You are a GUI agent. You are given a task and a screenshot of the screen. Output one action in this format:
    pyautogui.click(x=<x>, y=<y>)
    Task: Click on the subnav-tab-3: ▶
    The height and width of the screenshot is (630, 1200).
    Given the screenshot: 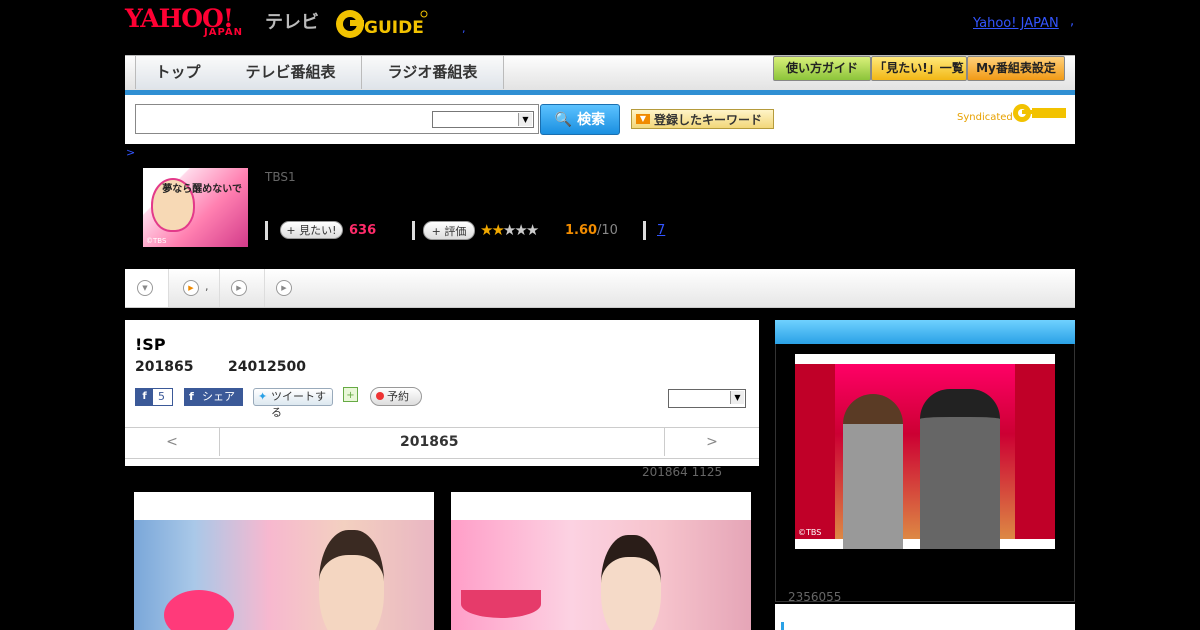 What is the action you would take?
    pyautogui.click(x=242, y=288)
    